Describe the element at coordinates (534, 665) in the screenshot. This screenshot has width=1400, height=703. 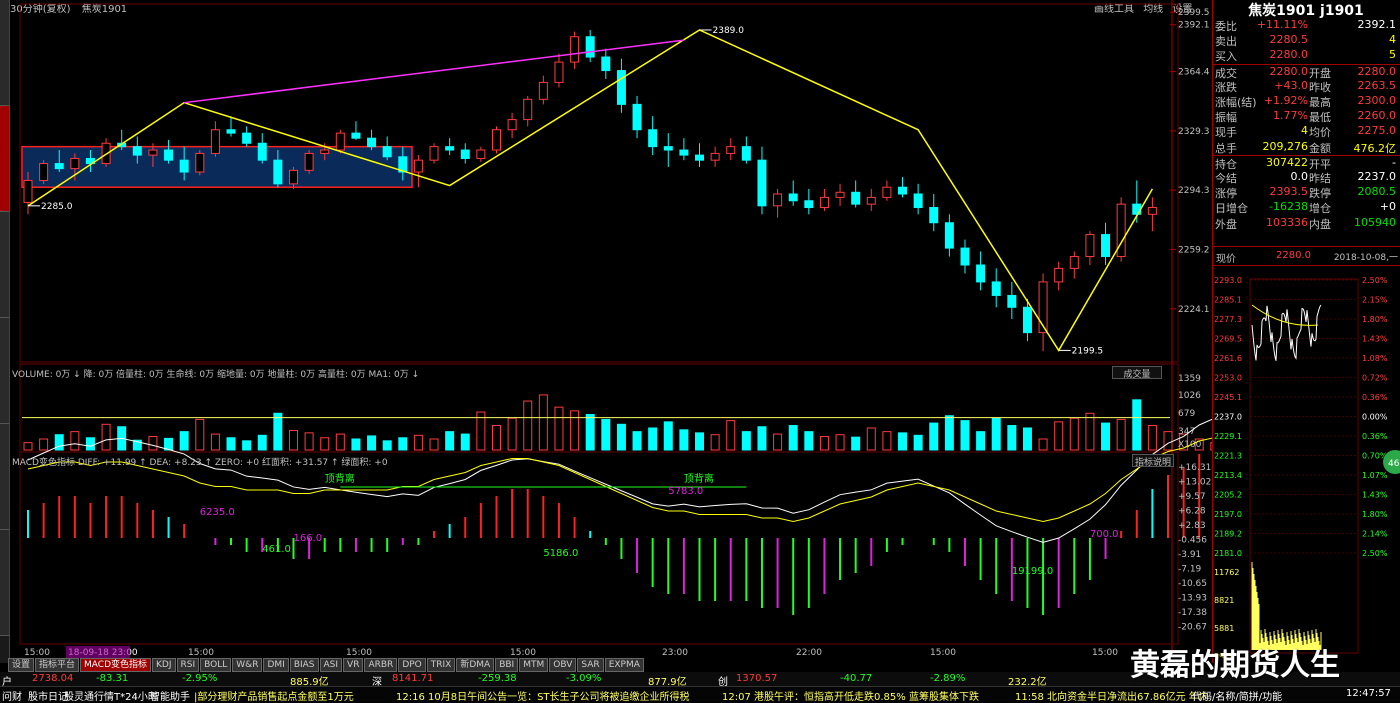
I see `indicator-tab: MTM` at that location.